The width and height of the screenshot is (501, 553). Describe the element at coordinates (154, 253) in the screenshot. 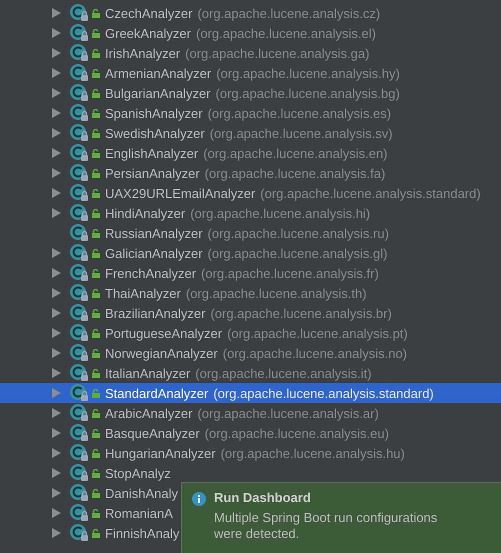

I see `class-name: GalicianAnalyzer` at that location.